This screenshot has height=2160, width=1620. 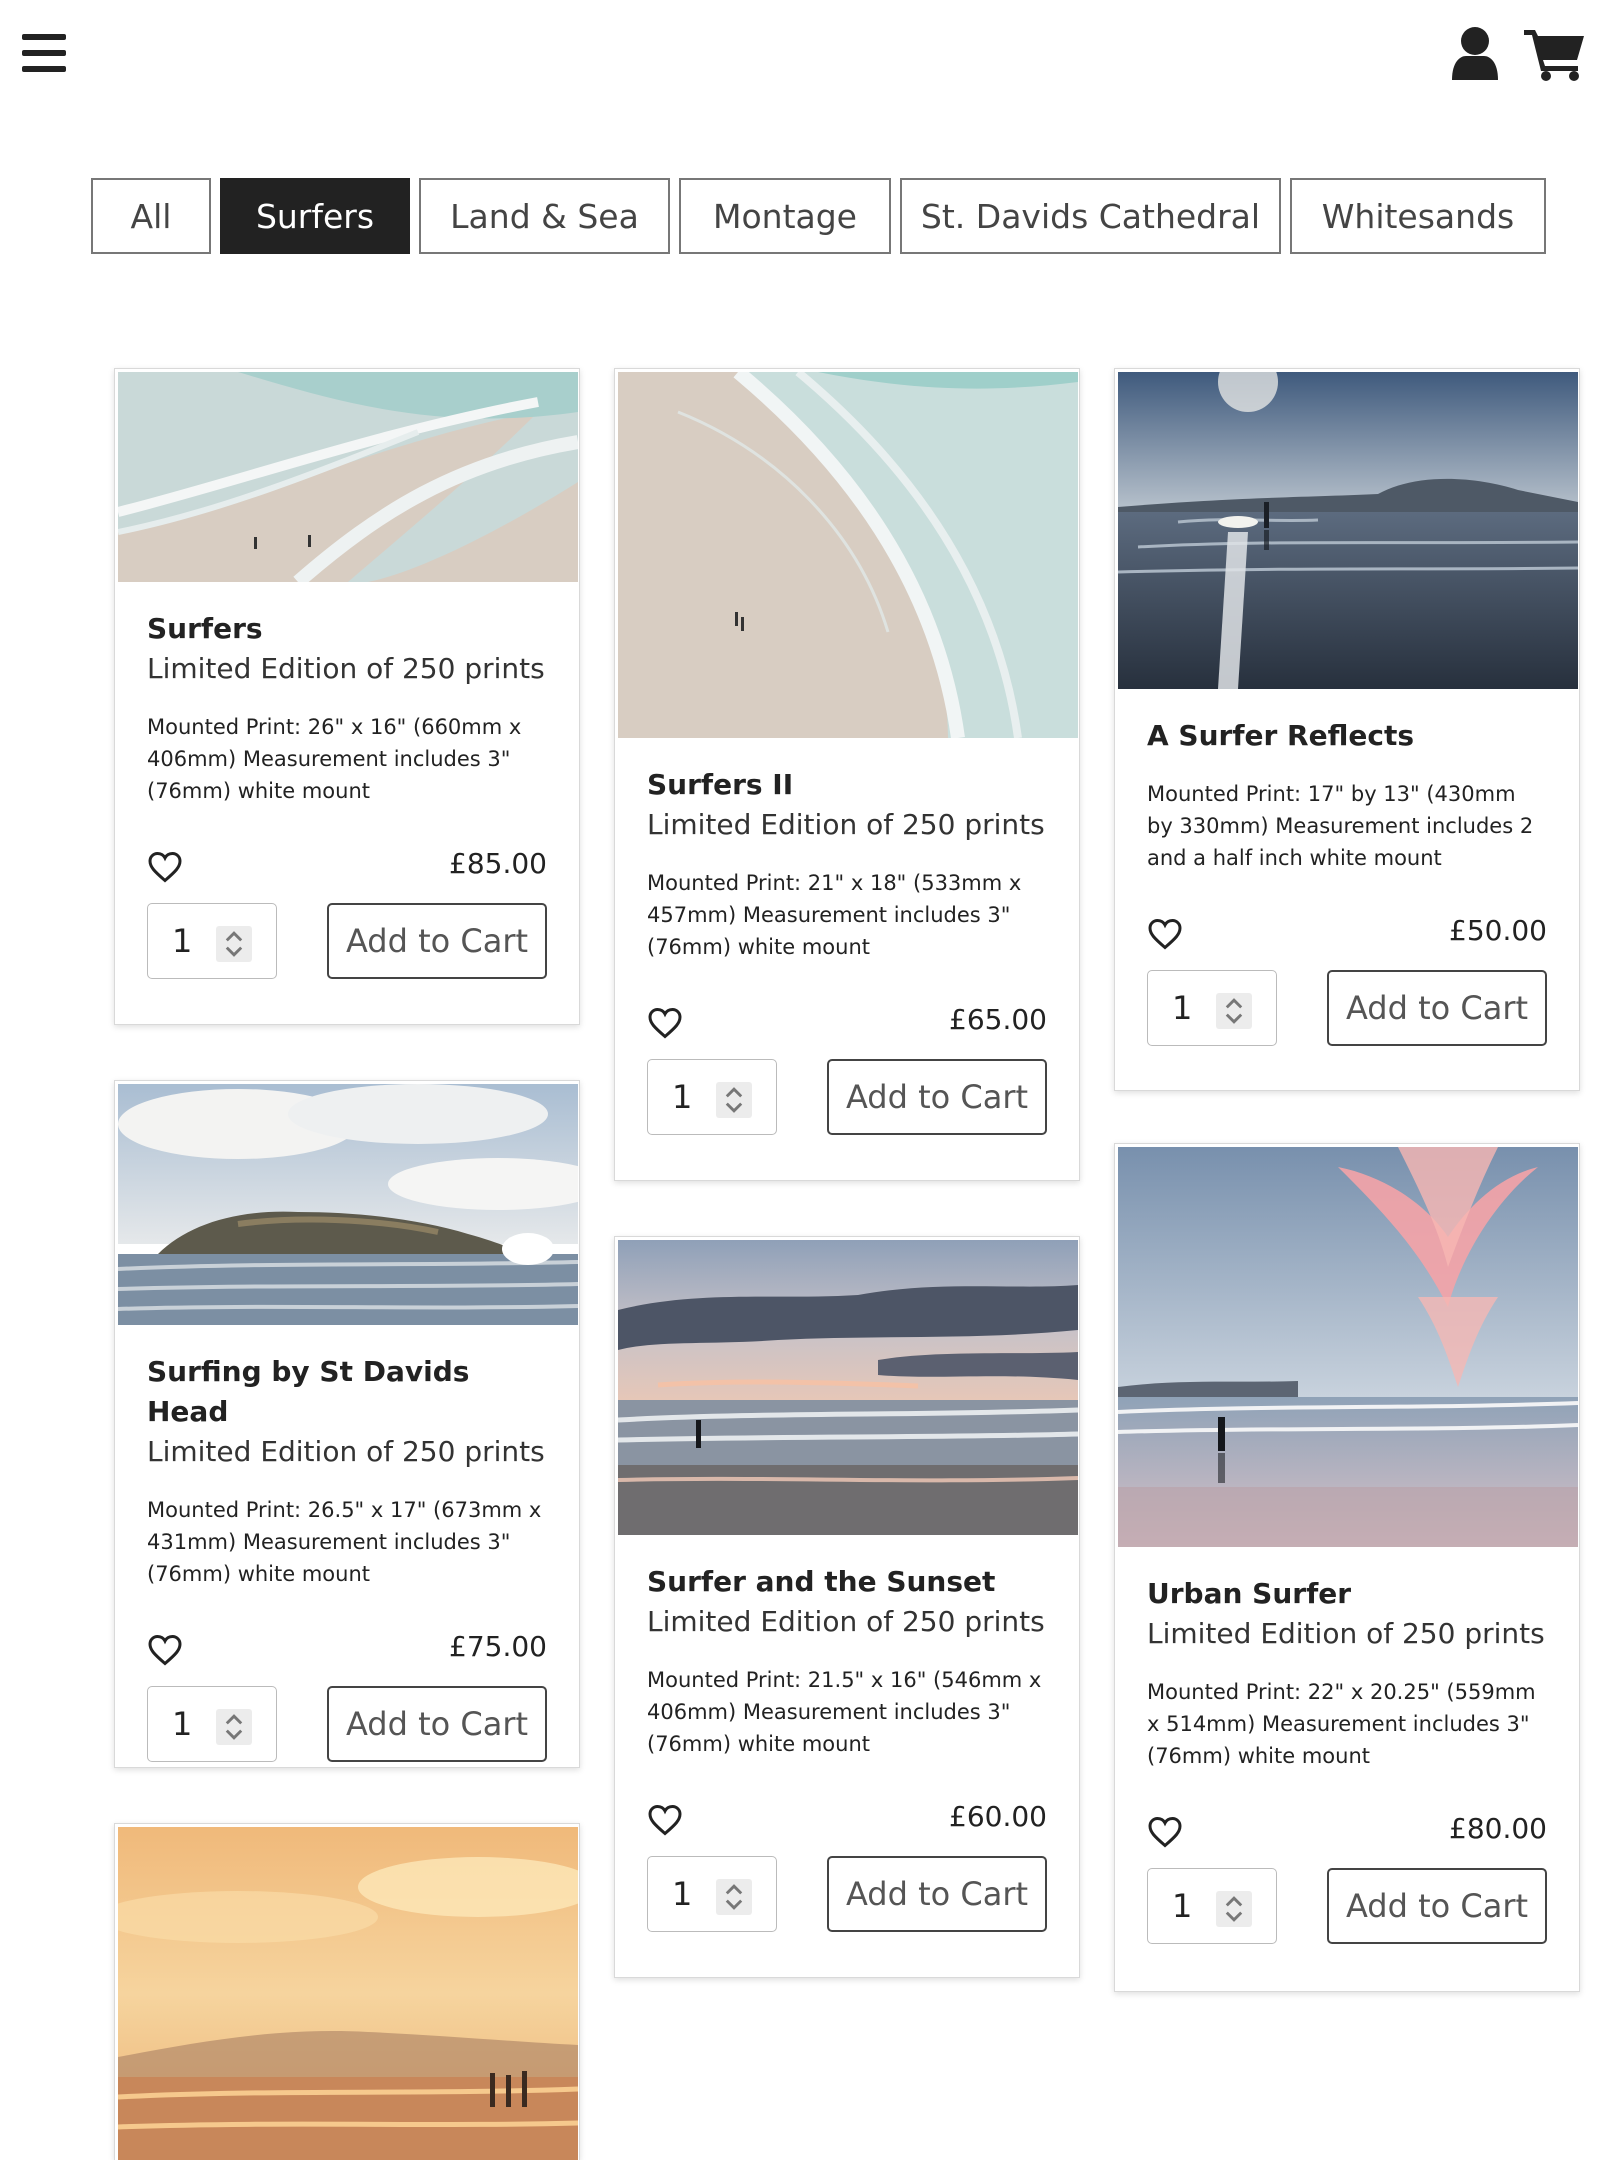 I want to click on product-price: £75.00, so click(x=498, y=1646).